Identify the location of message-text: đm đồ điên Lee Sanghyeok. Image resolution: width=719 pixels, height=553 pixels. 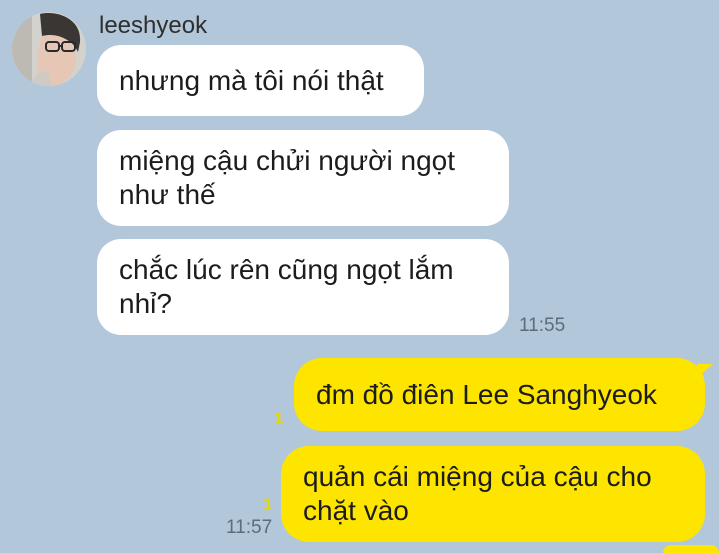
(486, 394).